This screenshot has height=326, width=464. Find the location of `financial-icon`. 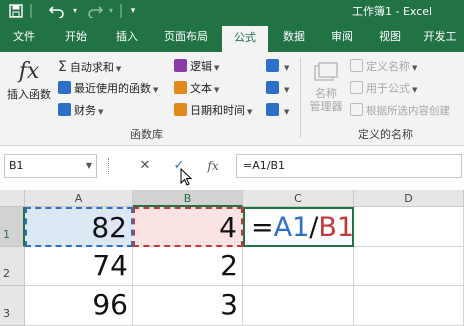

financial-icon is located at coordinates (64, 109).